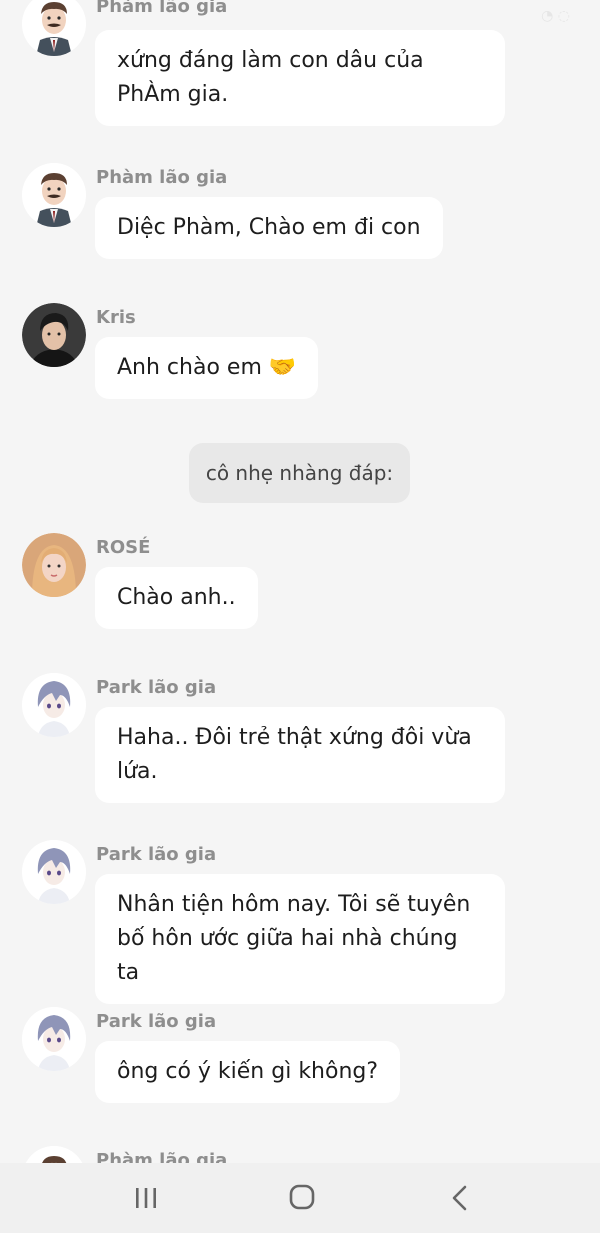 The image size is (600, 1233). I want to click on message-bubble: ông có ý kiến gì không?, so click(248, 1072).